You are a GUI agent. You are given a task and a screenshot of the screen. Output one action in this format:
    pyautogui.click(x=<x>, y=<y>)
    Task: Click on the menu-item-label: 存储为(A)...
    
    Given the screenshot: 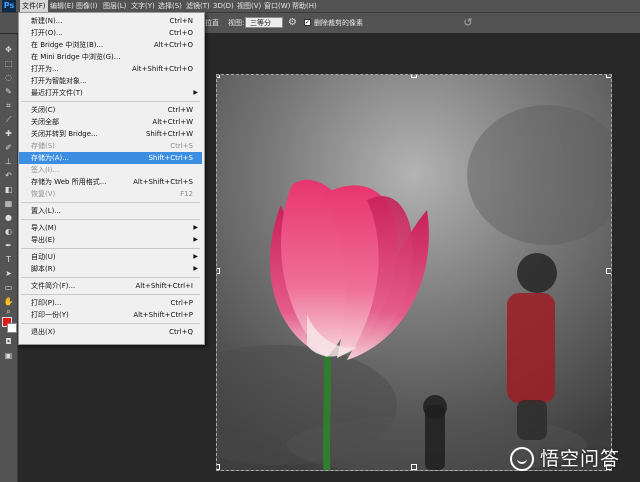 What is the action you would take?
    pyautogui.click(x=50, y=158)
    